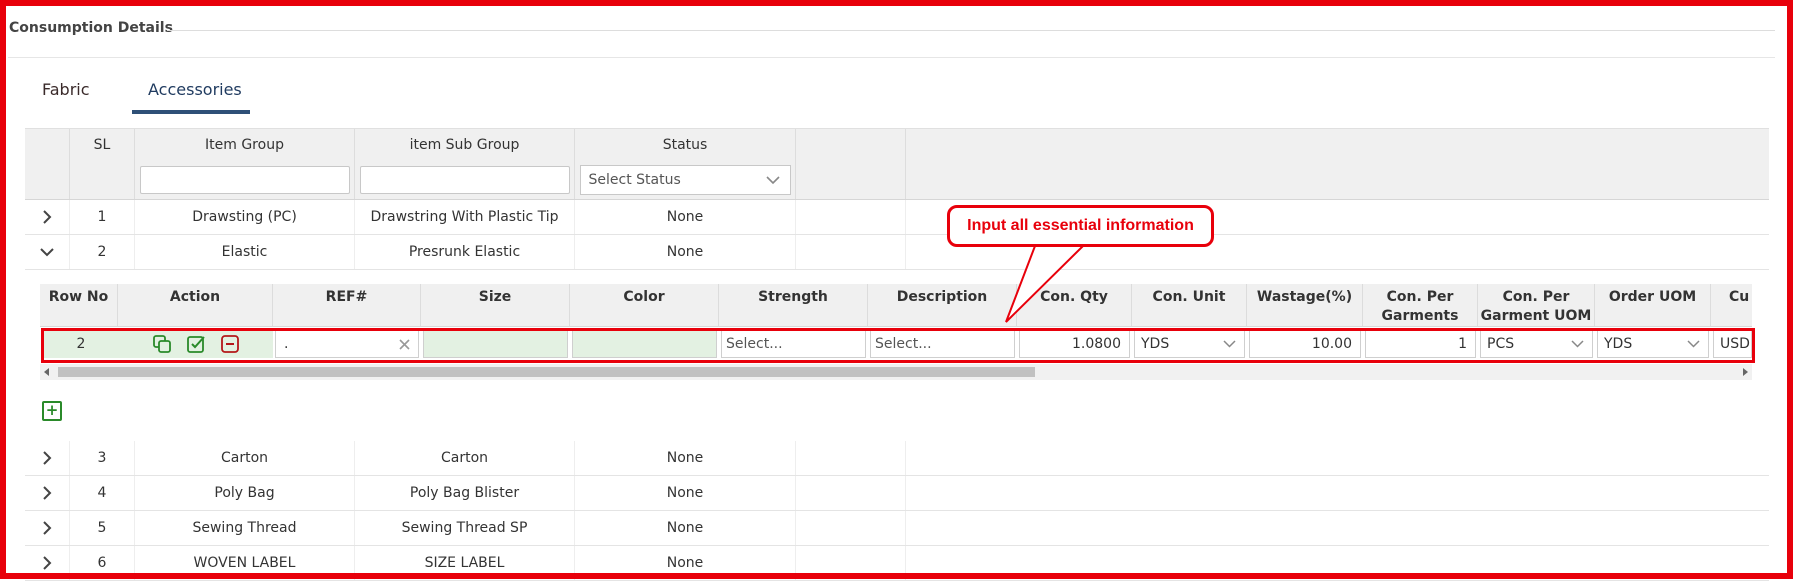 The image size is (1793, 581). What do you see at coordinates (1044, 284) in the screenshot?
I see `callout-pointer` at bounding box center [1044, 284].